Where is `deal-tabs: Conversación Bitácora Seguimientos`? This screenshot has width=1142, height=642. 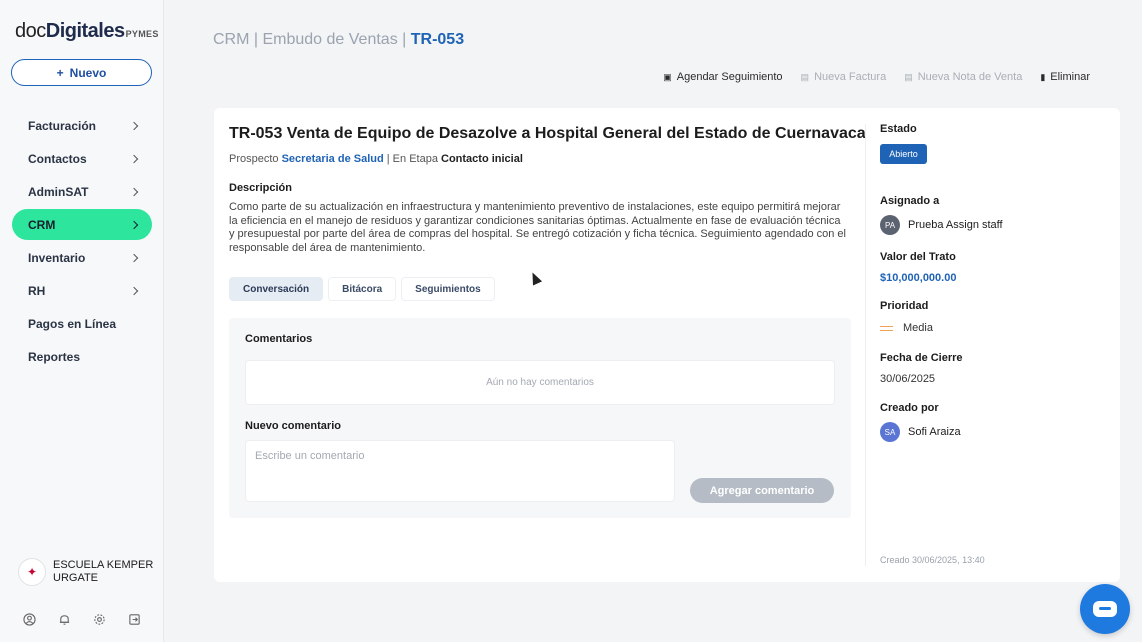
deal-tabs: Conversación Bitácora Seguimientos is located at coordinates (362, 289).